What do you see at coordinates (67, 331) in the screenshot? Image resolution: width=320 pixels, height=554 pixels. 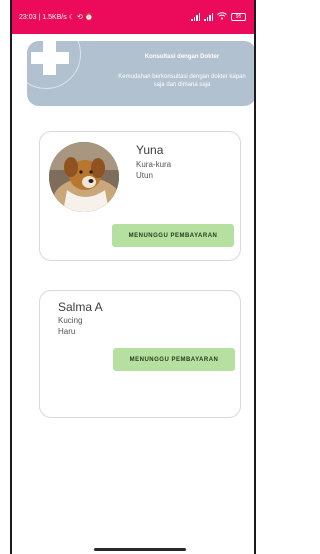 I see `pet-complaint: Haru` at bounding box center [67, 331].